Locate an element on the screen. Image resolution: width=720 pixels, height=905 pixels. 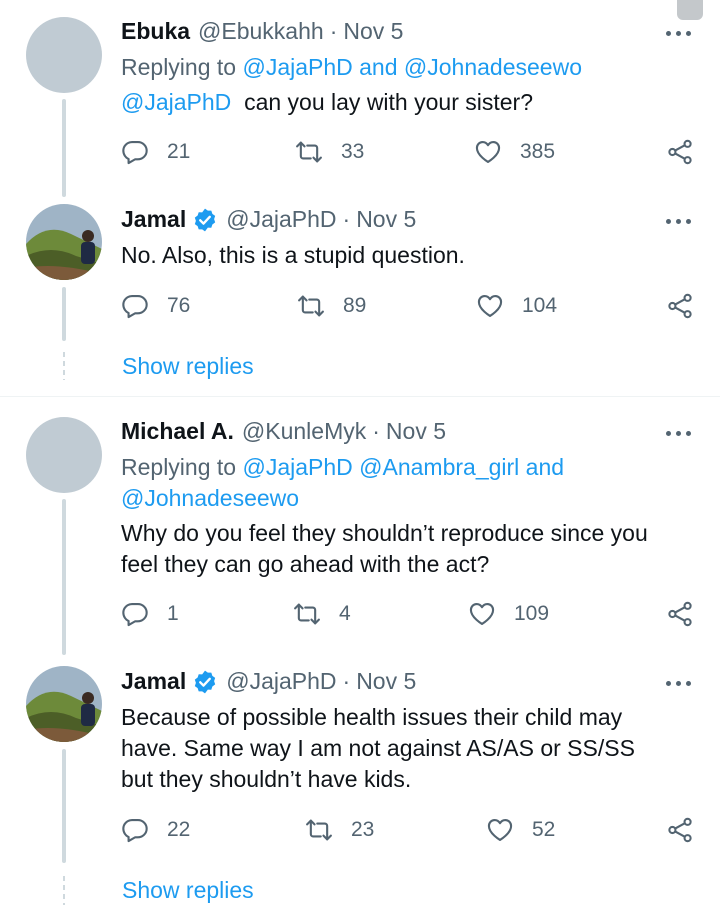
retweet-count: 33 is located at coordinates (353, 151).